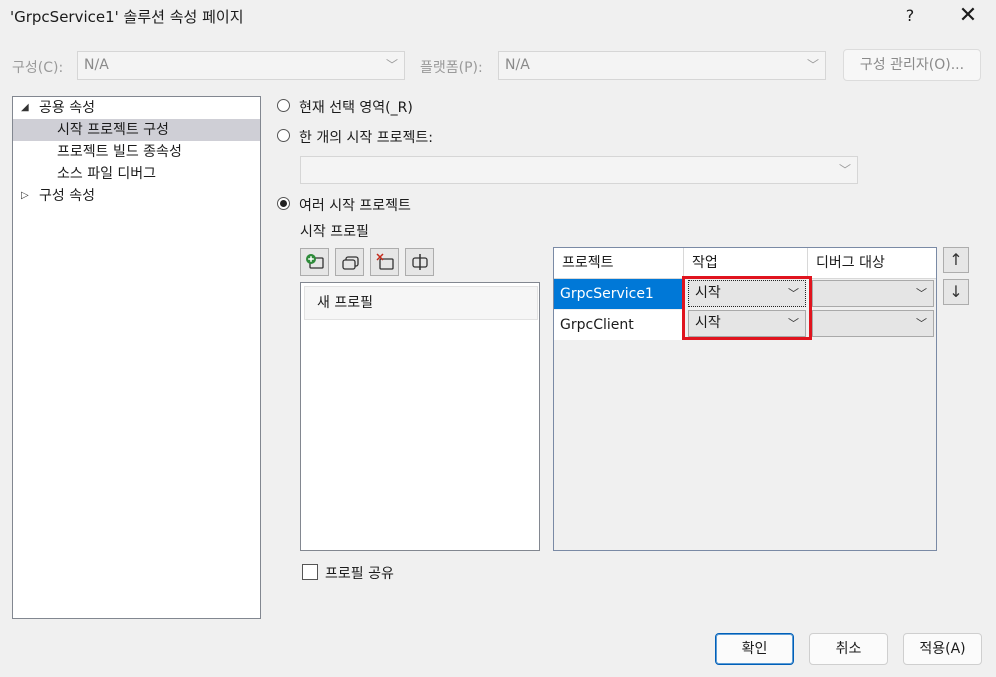 This screenshot has width=996, height=677. What do you see at coordinates (662, 65) in the screenshot?
I see `platform-select: N/A ﹀` at bounding box center [662, 65].